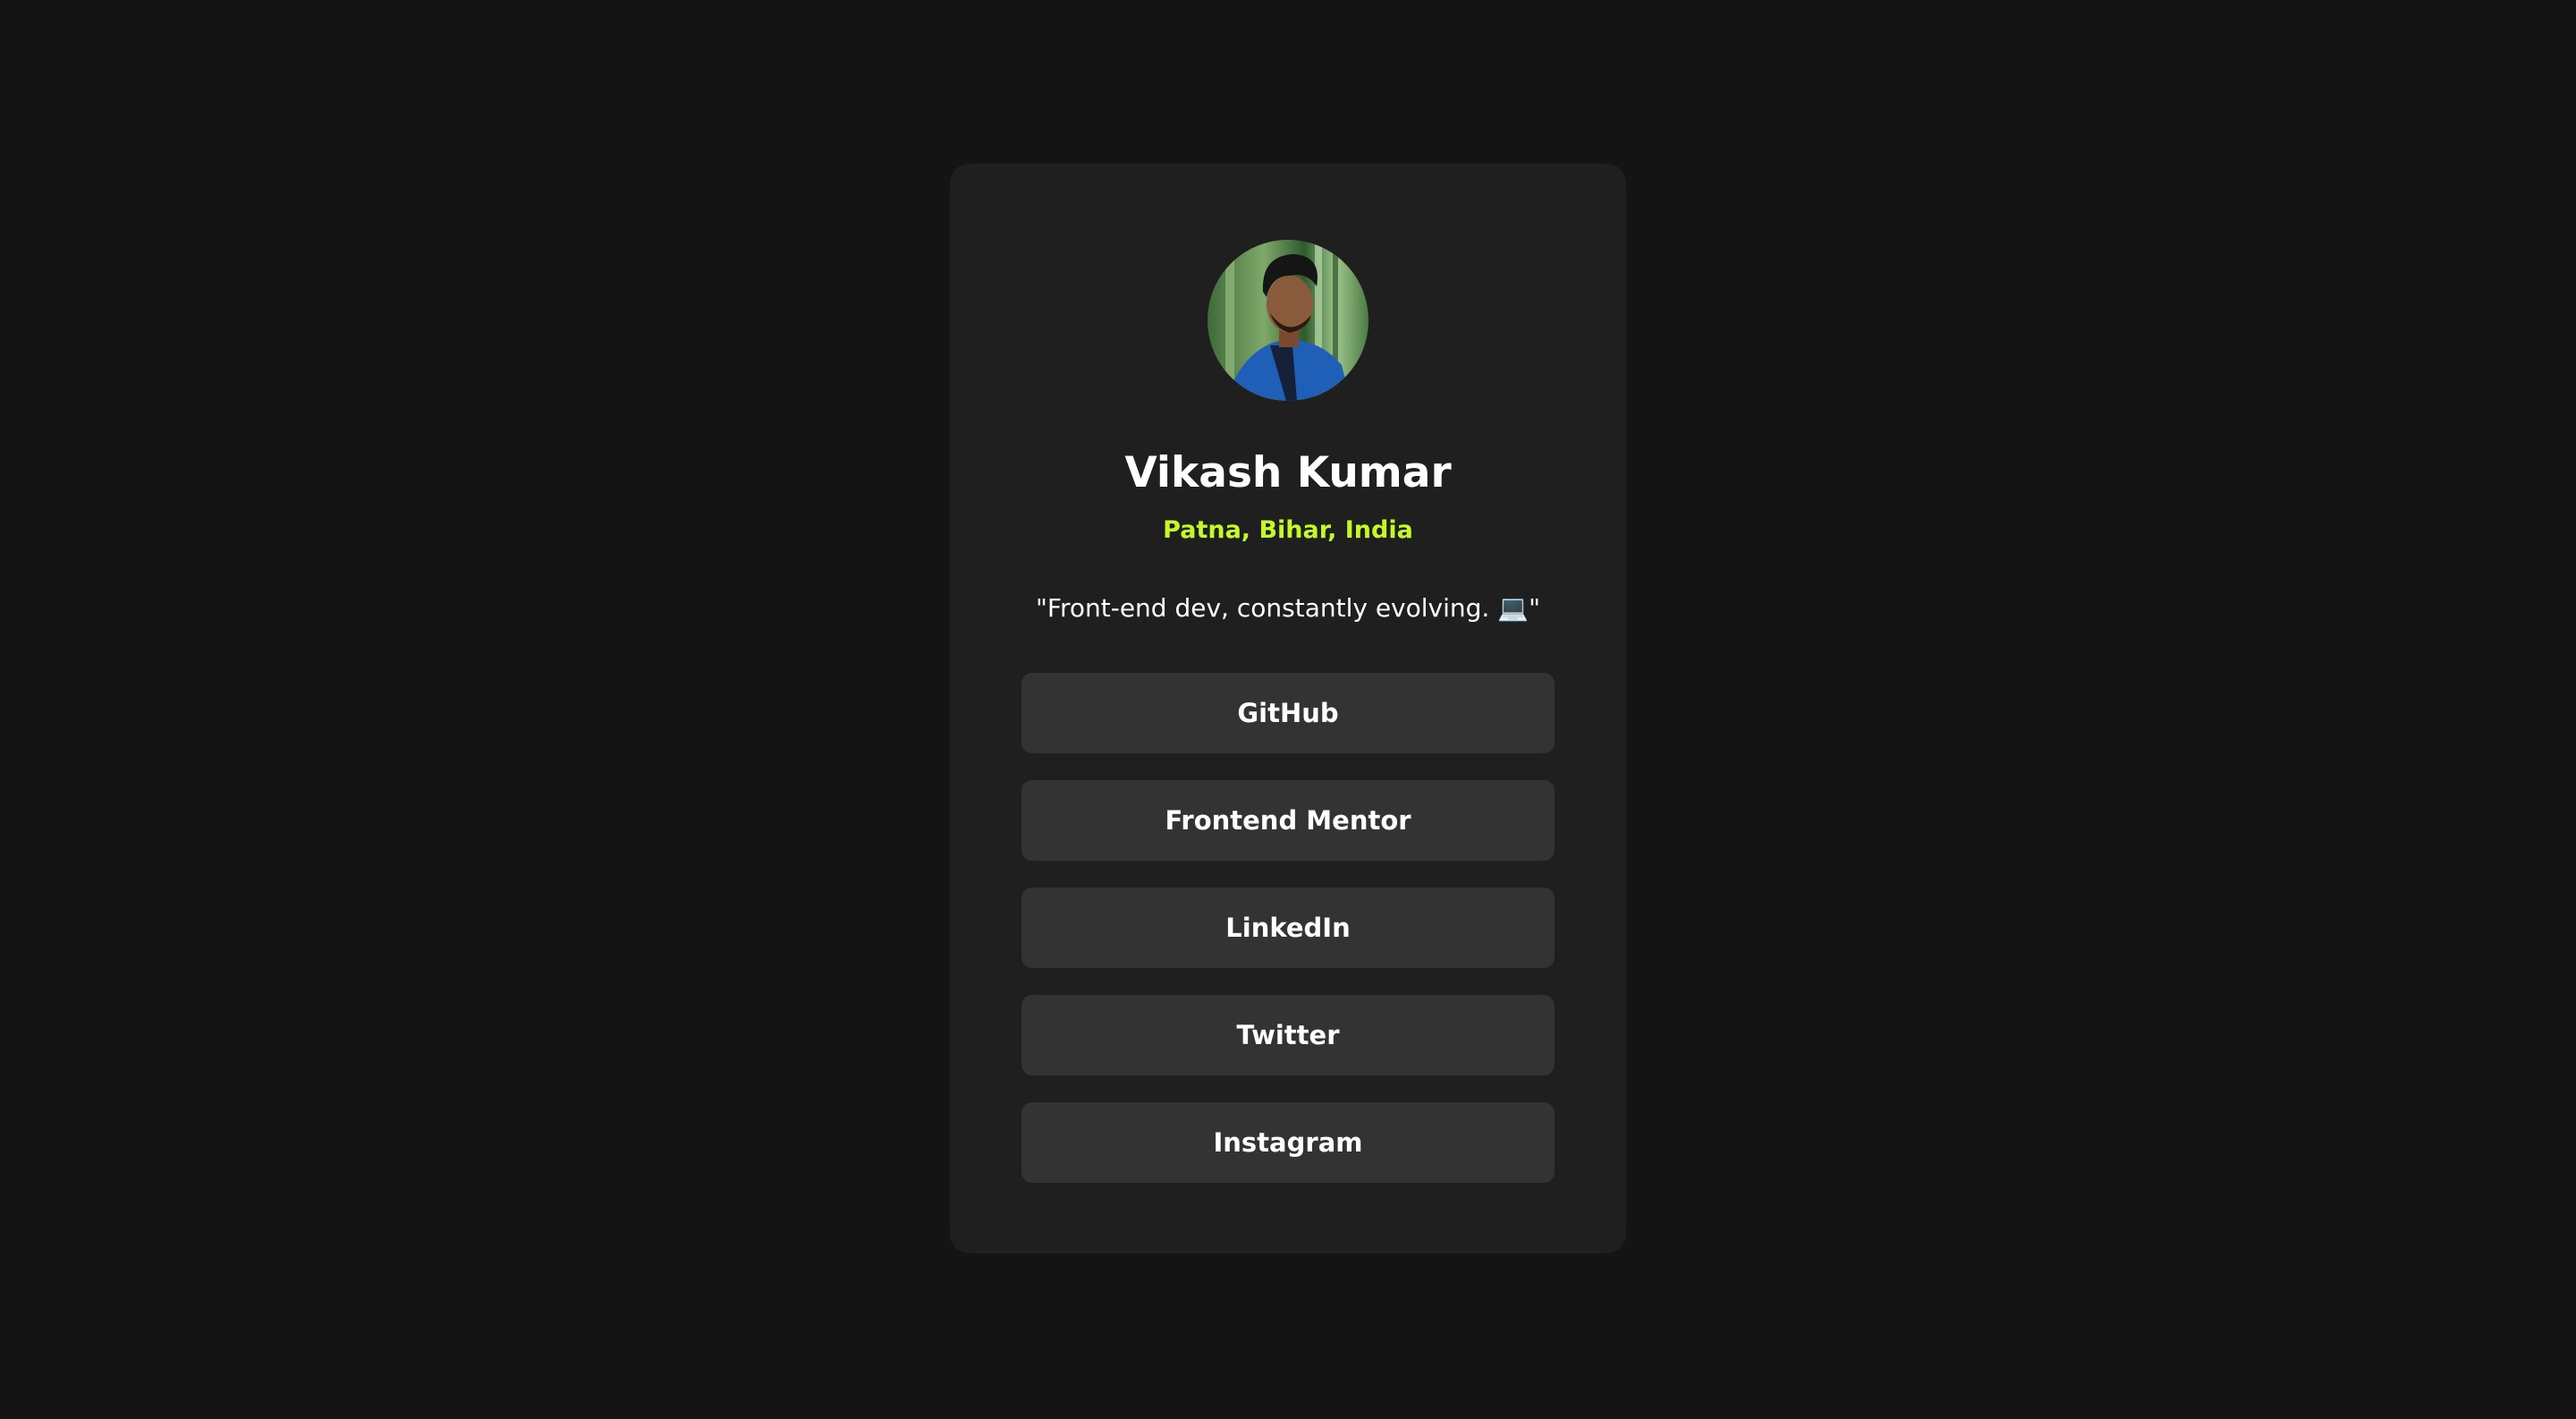 The height and width of the screenshot is (1419, 2576). I want to click on frontend-mentor-link-button: Frontend Mentor, so click(1288, 820).